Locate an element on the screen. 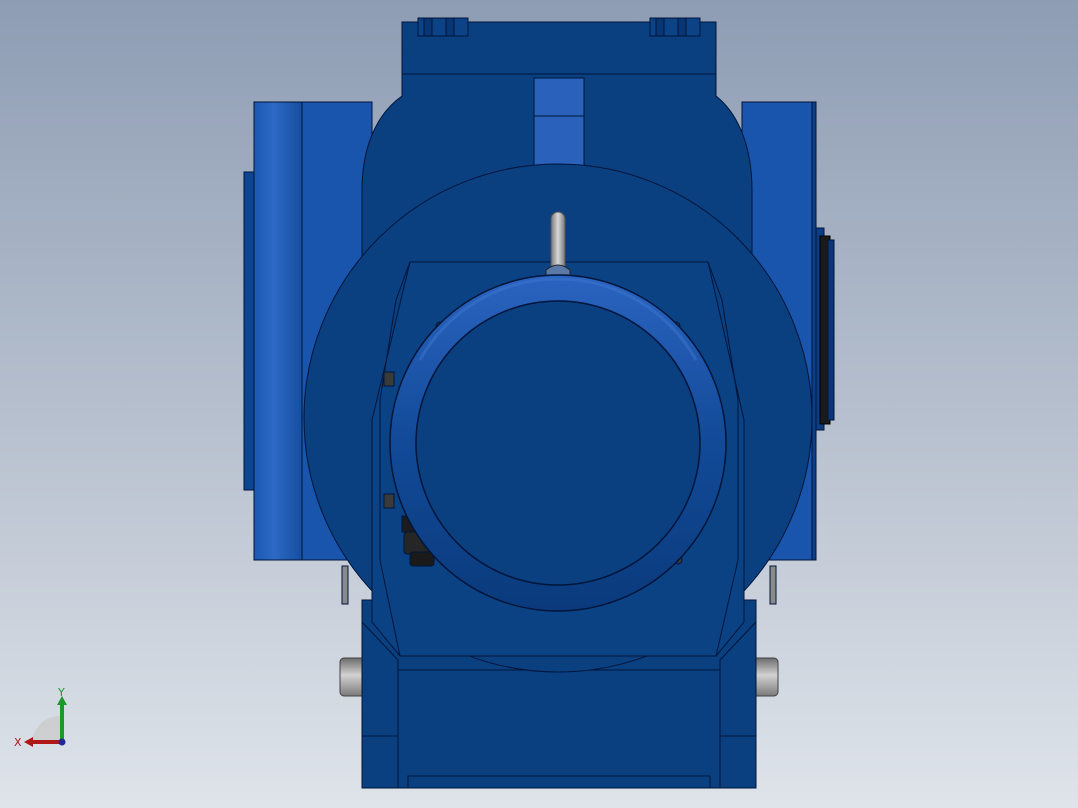 The height and width of the screenshot is (808, 1078). x-axis-label: X is located at coordinates (18, 742).